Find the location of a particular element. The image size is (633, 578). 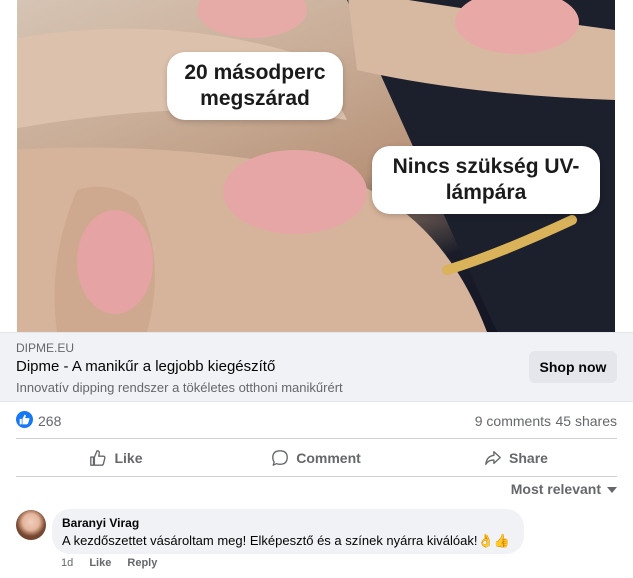

reaction-count: 268 is located at coordinates (49, 421).